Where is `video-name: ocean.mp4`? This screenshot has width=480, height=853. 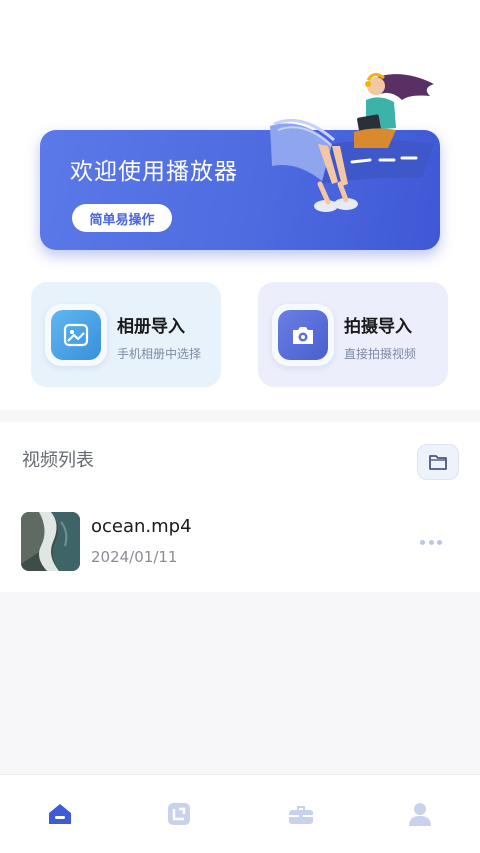
video-name: ocean.mp4 is located at coordinates (141, 526).